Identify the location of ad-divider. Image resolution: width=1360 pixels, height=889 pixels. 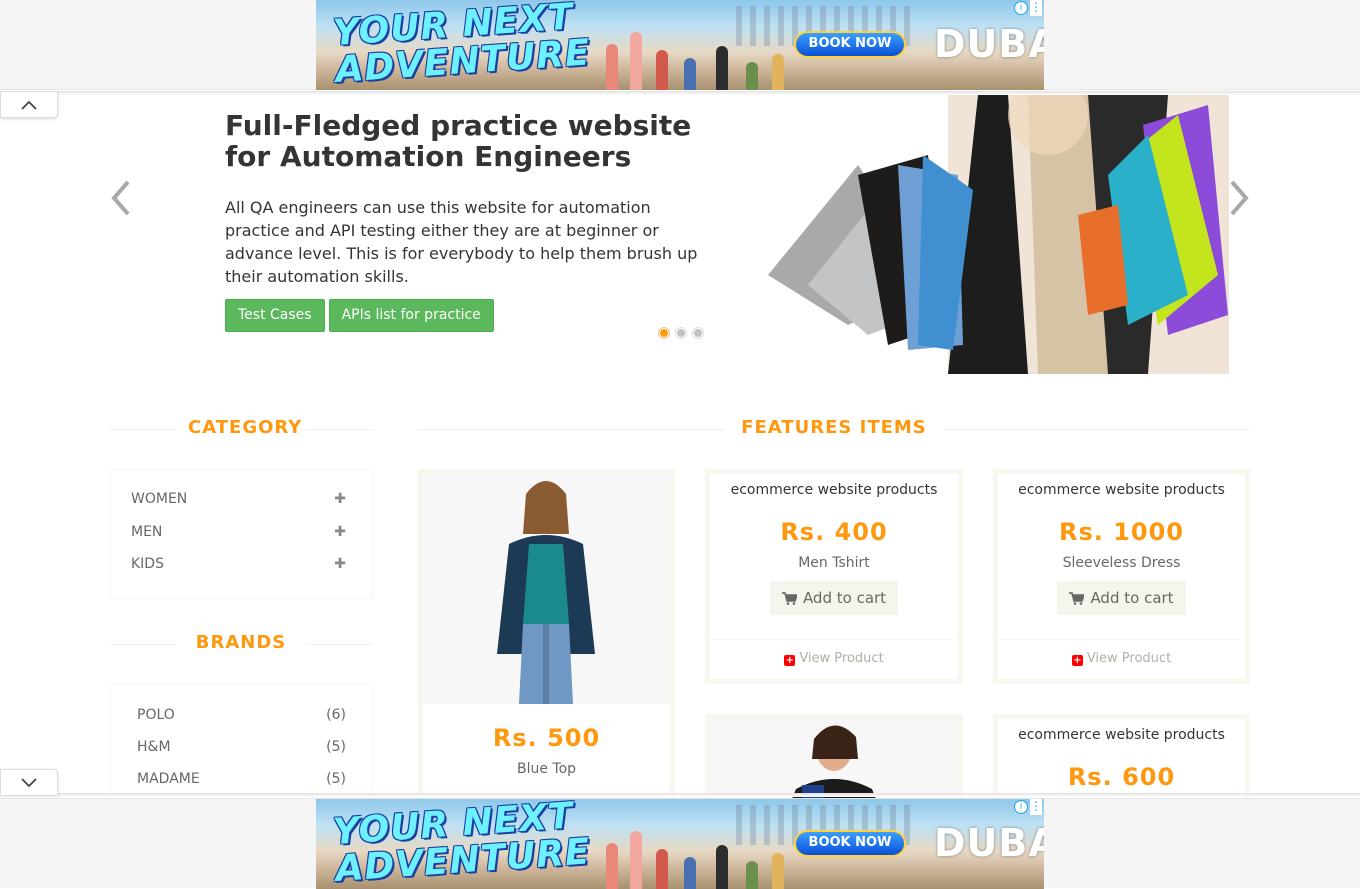
(680, 93).